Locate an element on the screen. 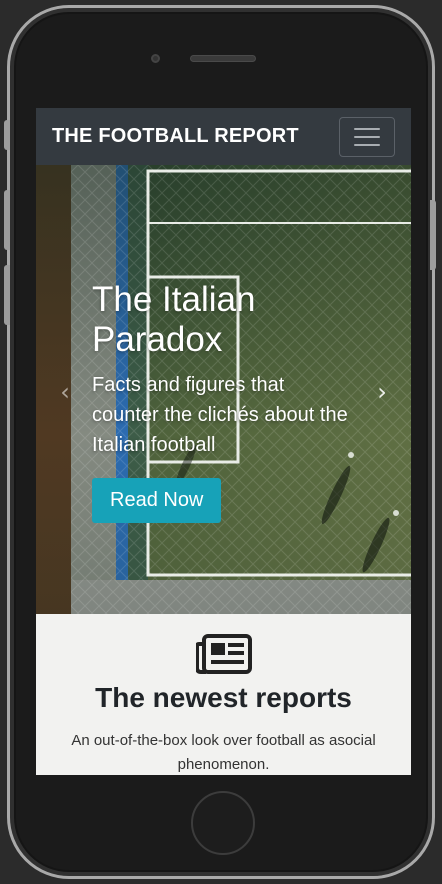  carousel-next-button: › is located at coordinates (382, 392).